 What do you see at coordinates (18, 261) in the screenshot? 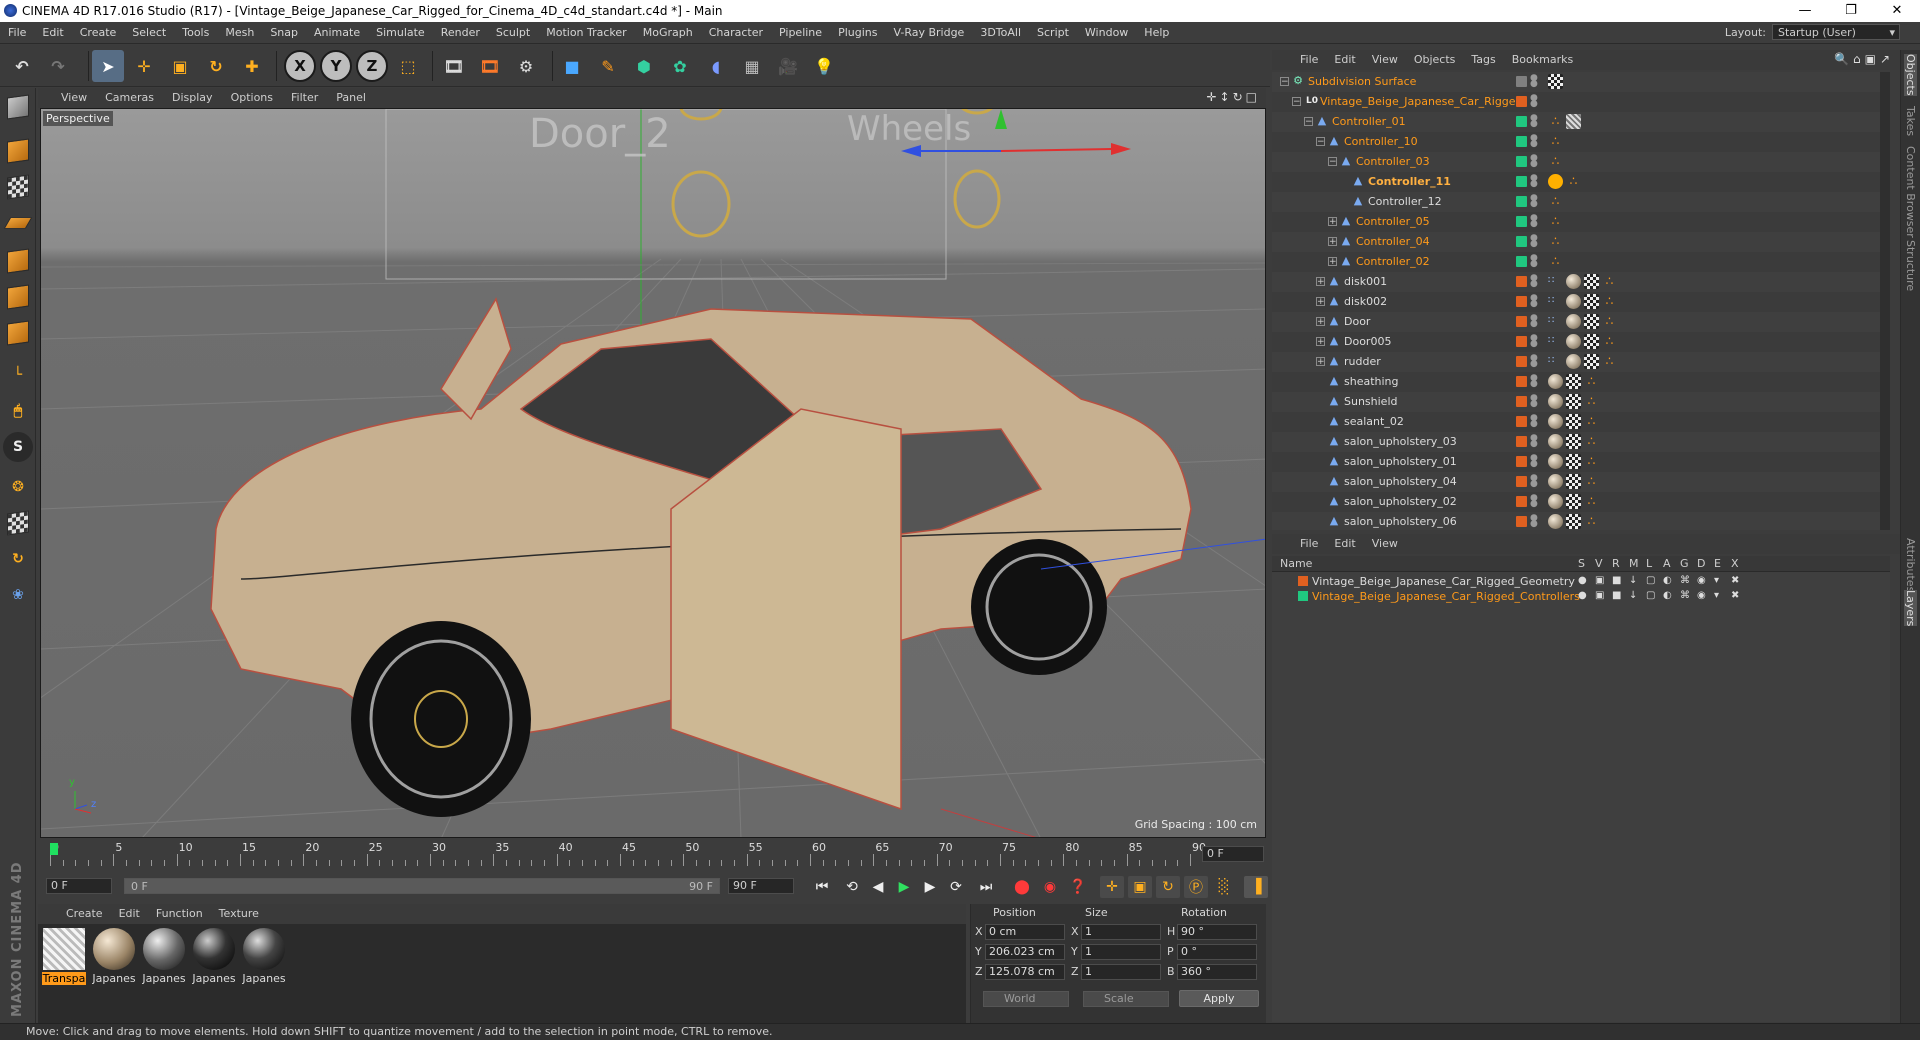
I see `points-mode-icon` at bounding box center [18, 261].